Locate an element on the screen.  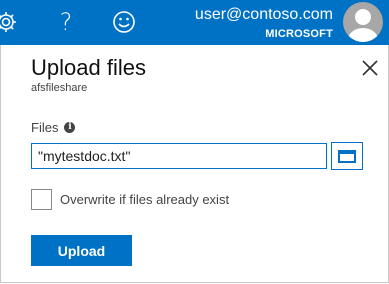
avatar-placeholder-icon is located at coordinates (363, 22).